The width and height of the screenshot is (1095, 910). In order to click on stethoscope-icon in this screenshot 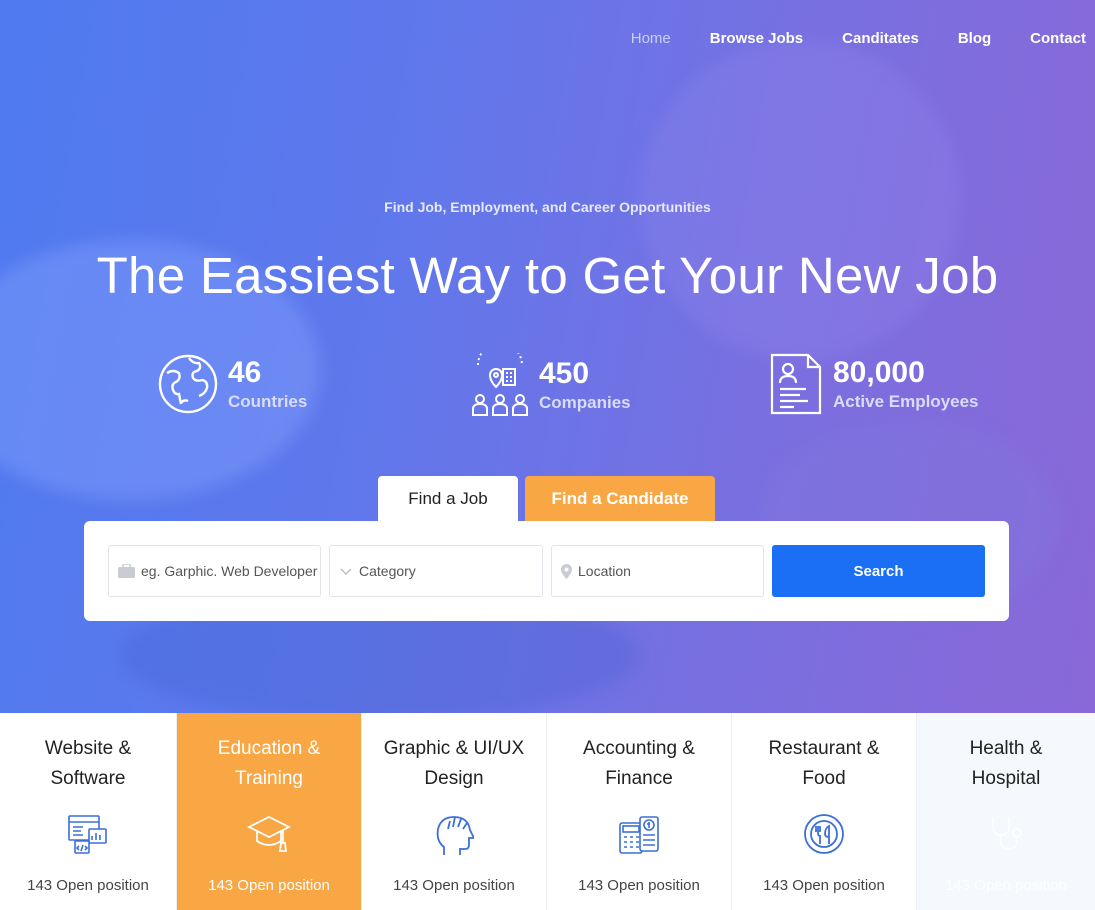, I will do `click(1006, 836)`.